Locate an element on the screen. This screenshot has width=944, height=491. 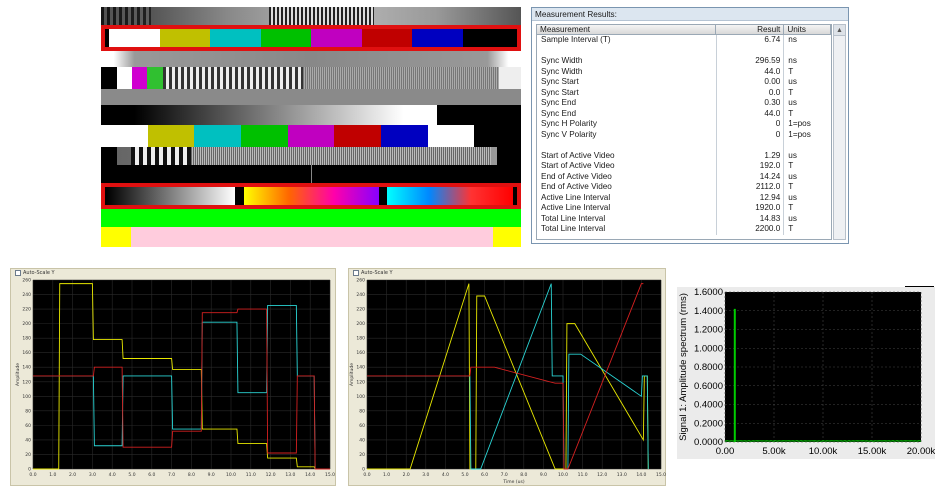
result-cell: 1920.0 is located at coordinates (750, 208).